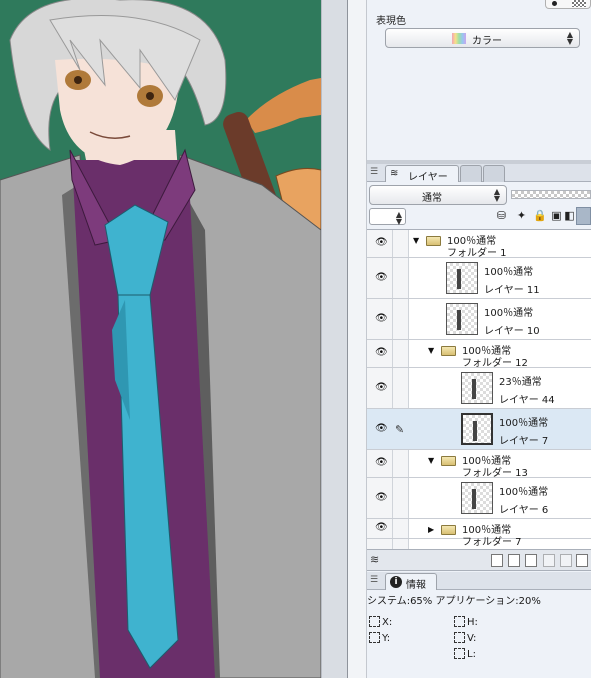 This screenshot has height=678, width=591. What do you see at coordinates (459, 637) in the screenshot?
I see `v-icon` at bounding box center [459, 637].